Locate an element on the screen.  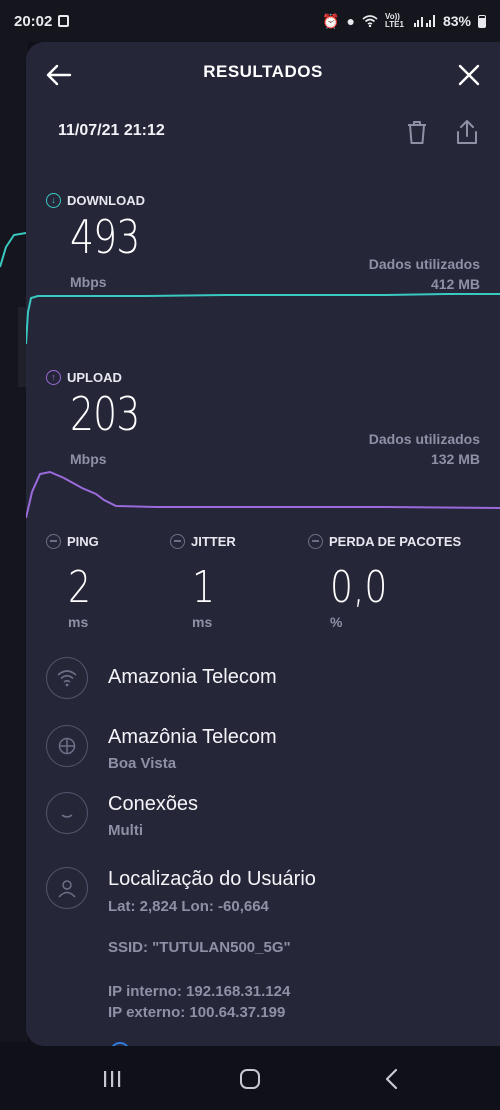
battery-icon is located at coordinates (482, 21).